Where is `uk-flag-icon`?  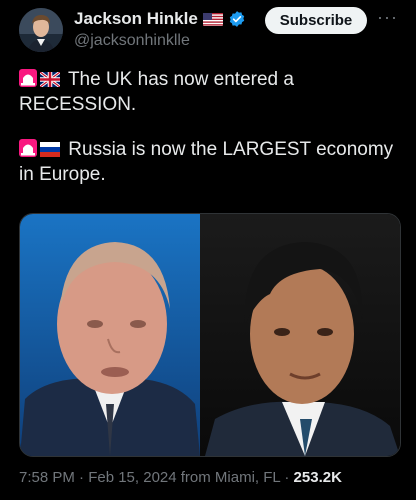 uk-flag-icon is located at coordinates (50, 81).